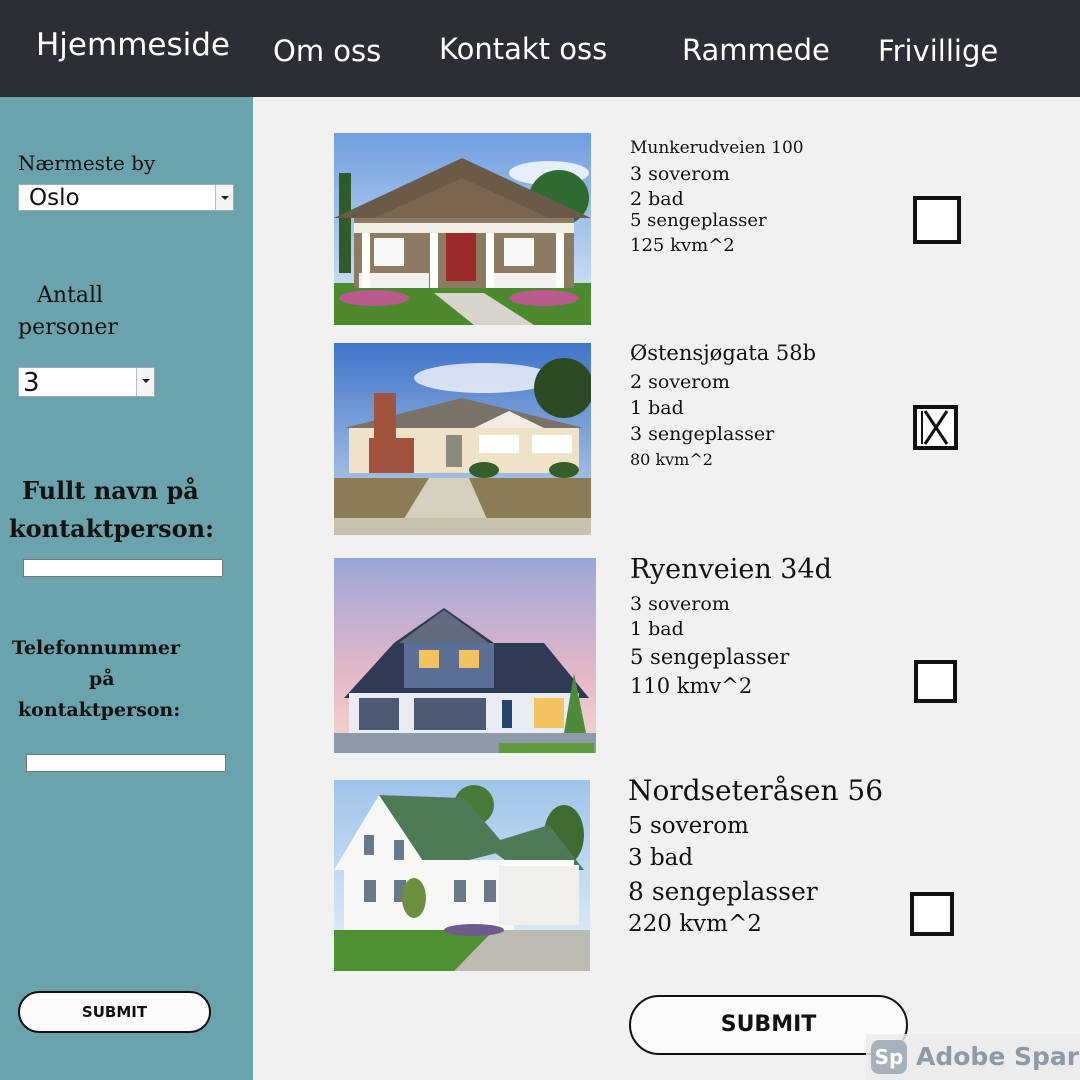 The width and height of the screenshot is (1080, 1080). Describe the element at coordinates (126, 763) in the screenshot. I see `phone-input` at that location.